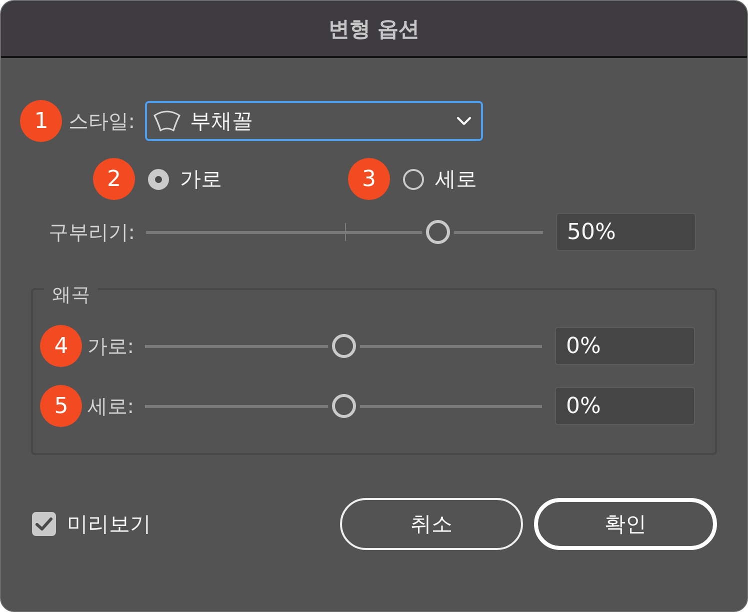 This screenshot has height=612, width=748. What do you see at coordinates (41, 121) in the screenshot?
I see `callout-badge: 1` at bounding box center [41, 121].